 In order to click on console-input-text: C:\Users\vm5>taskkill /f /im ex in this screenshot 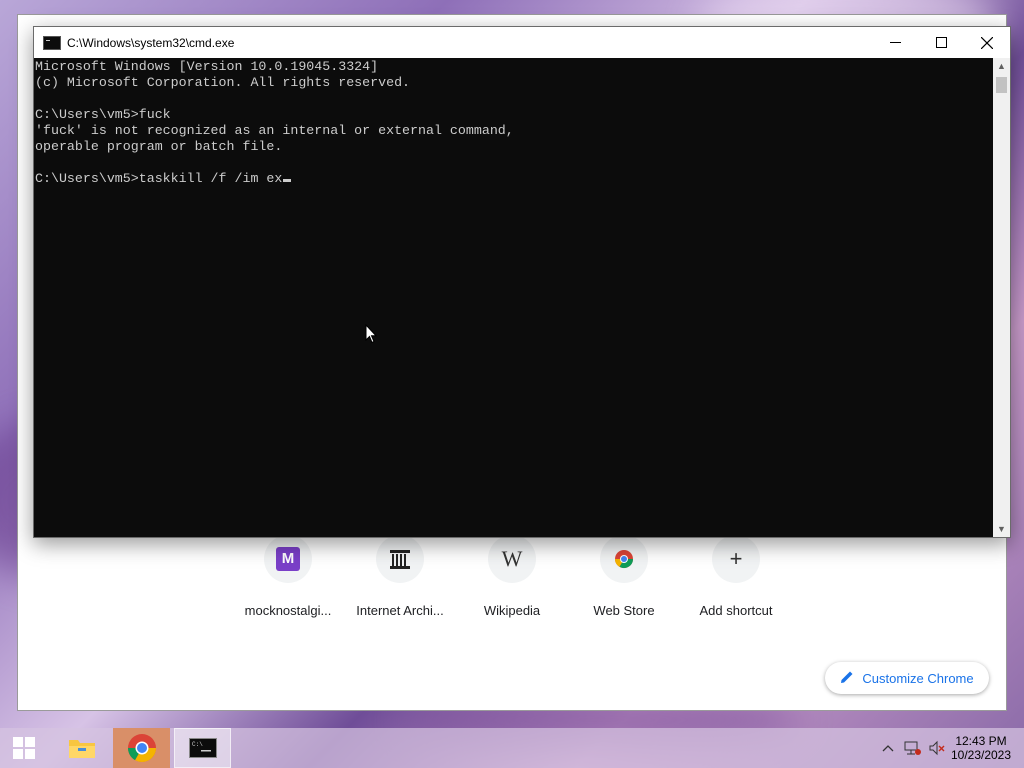, I will do `click(159, 178)`.